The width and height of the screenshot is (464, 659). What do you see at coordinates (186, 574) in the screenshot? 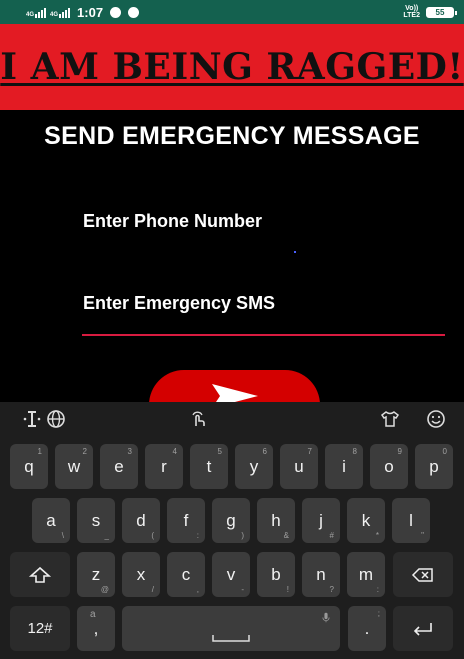
I see `key-c: c,` at bounding box center [186, 574].